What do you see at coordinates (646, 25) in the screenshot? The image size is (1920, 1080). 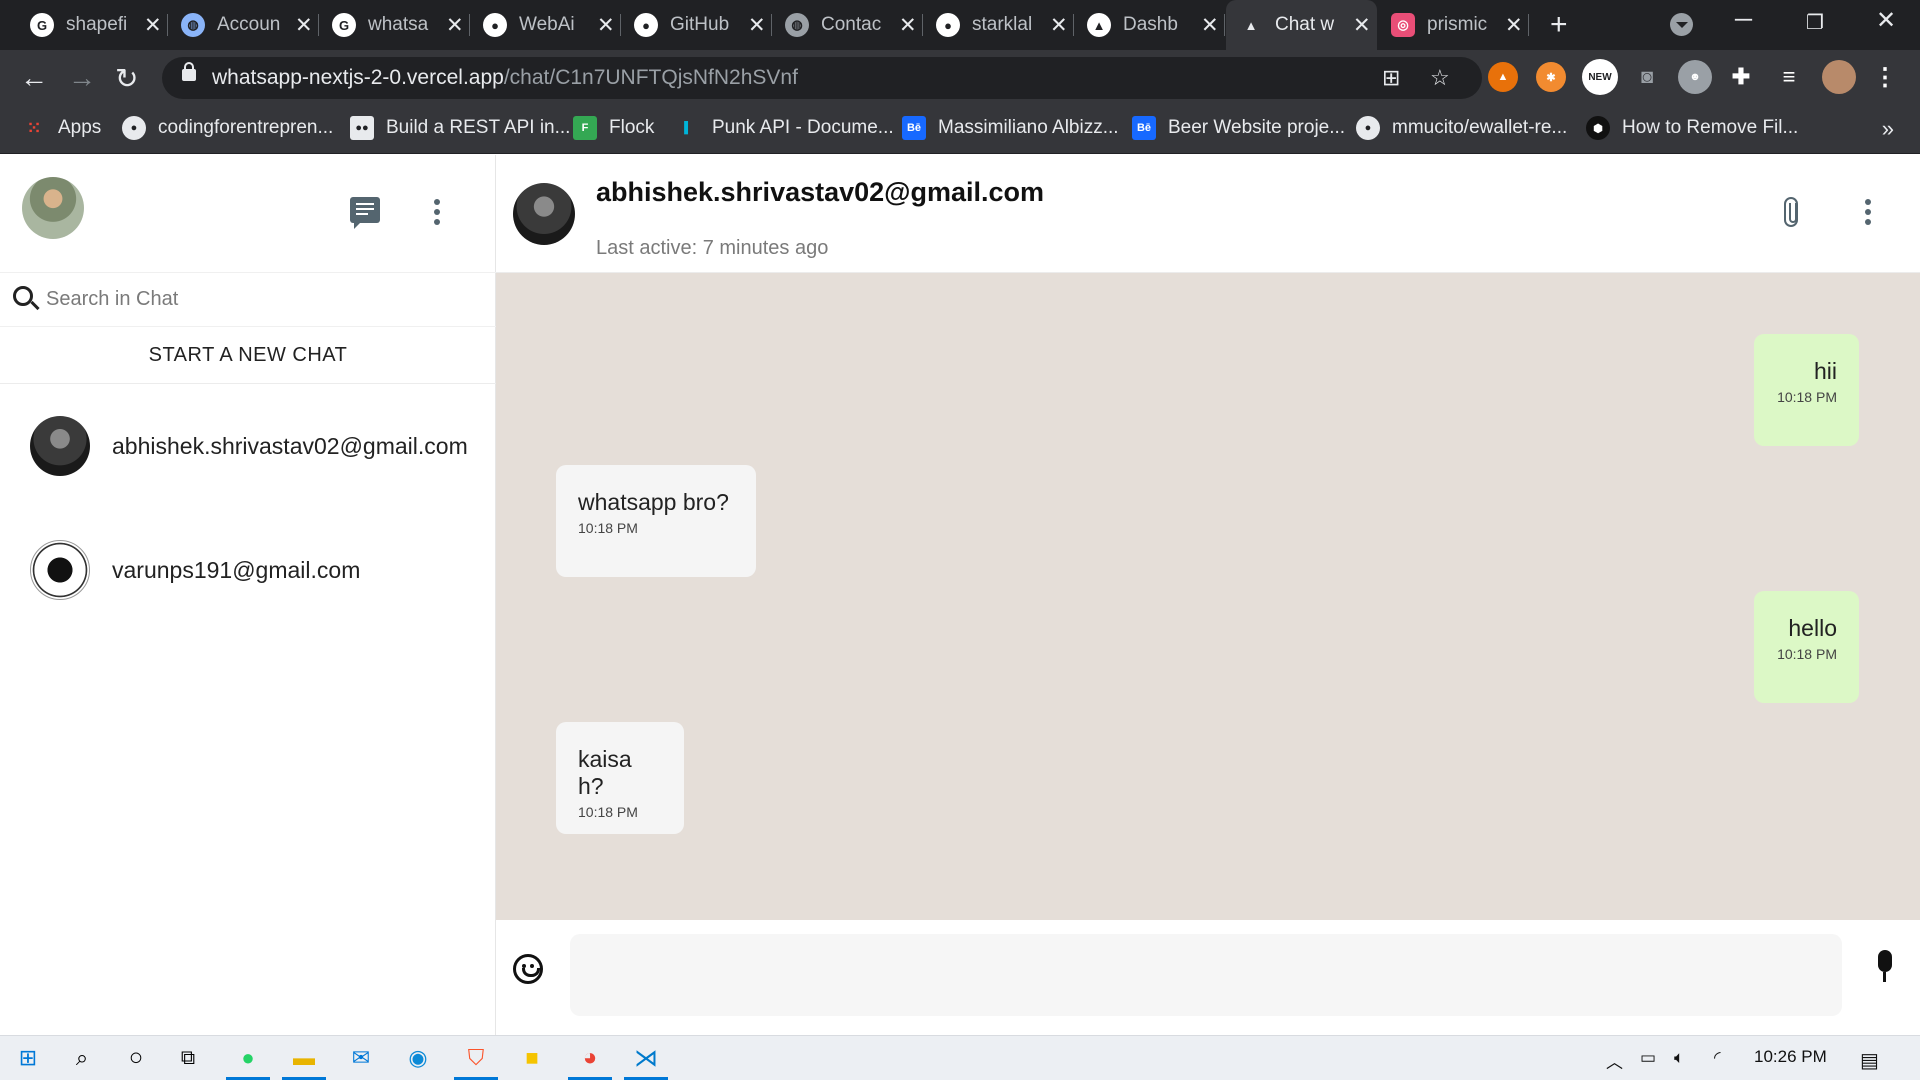 I see `github-icon: ●` at bounding box center [646, 25].